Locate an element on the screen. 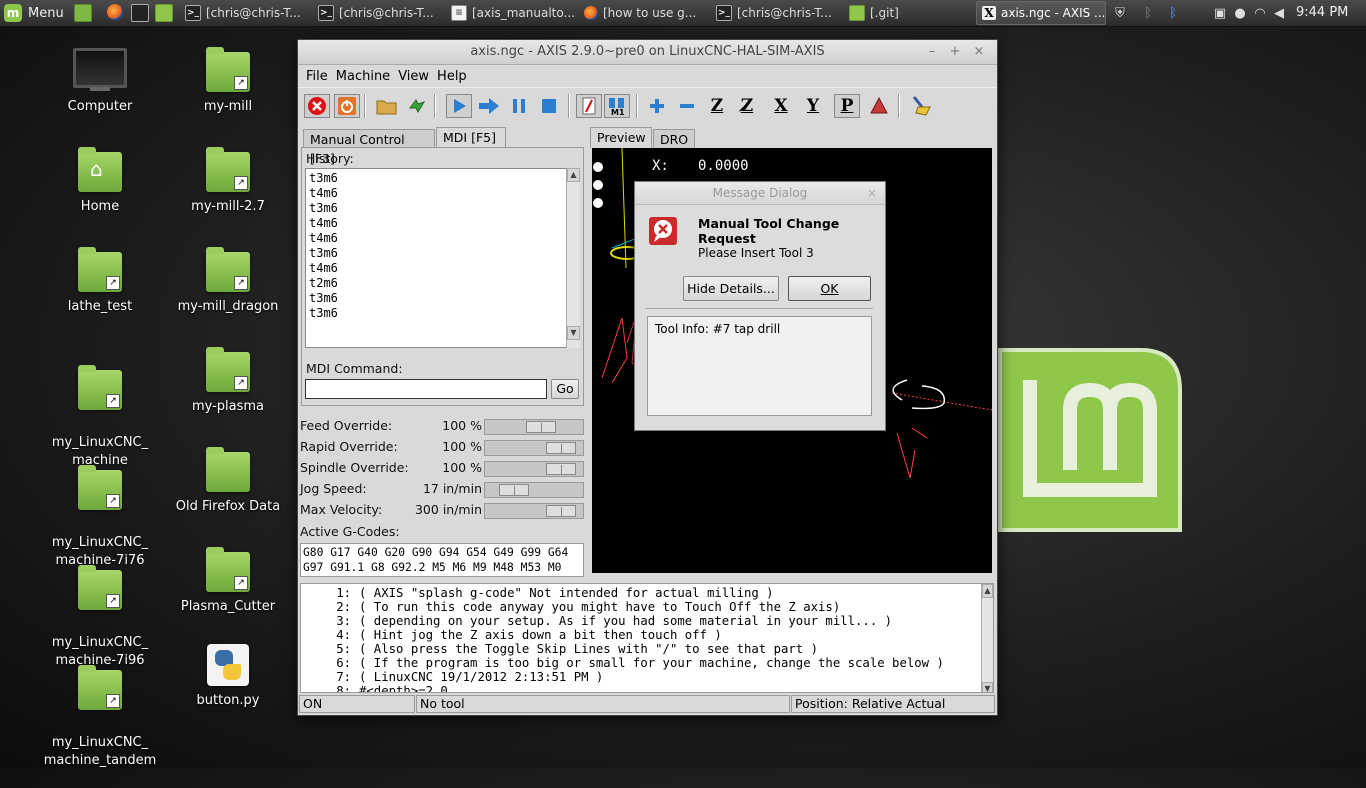  main-menu-button: m Menu is located at coordinates (34, 13).